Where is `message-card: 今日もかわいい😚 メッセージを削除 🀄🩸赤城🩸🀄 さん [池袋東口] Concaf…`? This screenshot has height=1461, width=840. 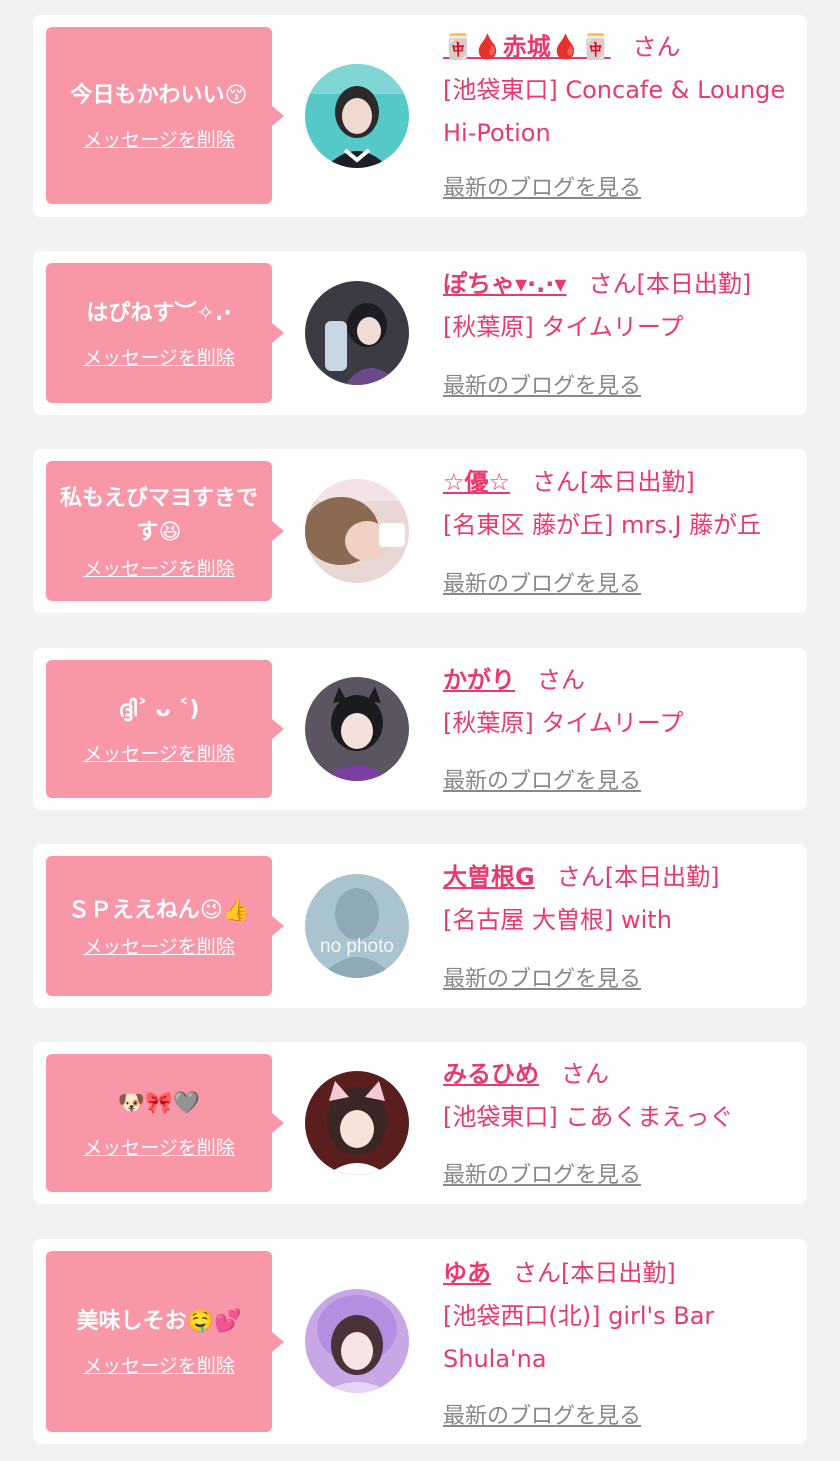 message-card: 今日もかわいい😚 メッセージを削除 🀄🩸赤城🩸🀄 さん [池袋東口] Concaf… is located at coordinates (420, 116).